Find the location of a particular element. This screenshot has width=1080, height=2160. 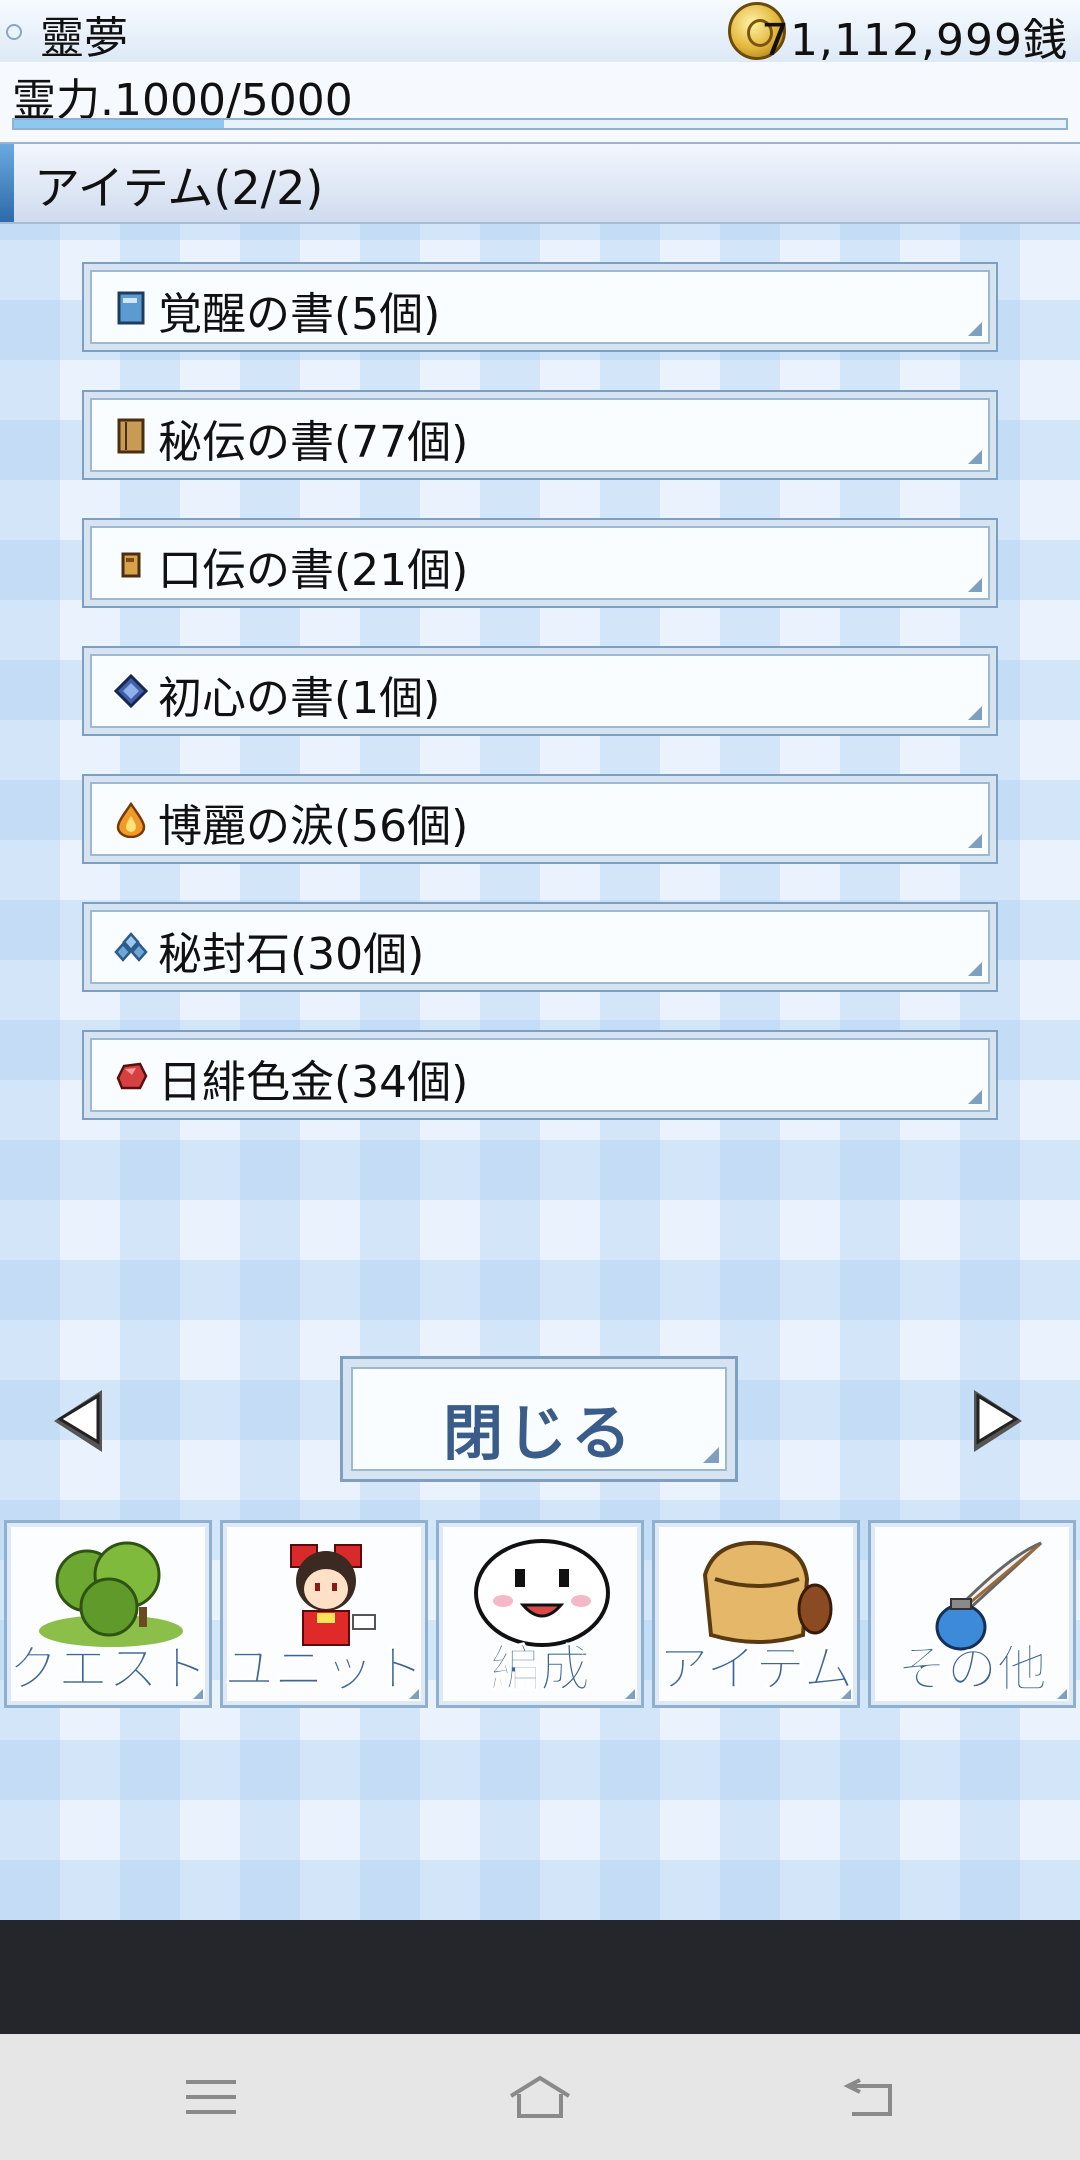

menu-hamburger-icon is located at coordinates (211, 2097).